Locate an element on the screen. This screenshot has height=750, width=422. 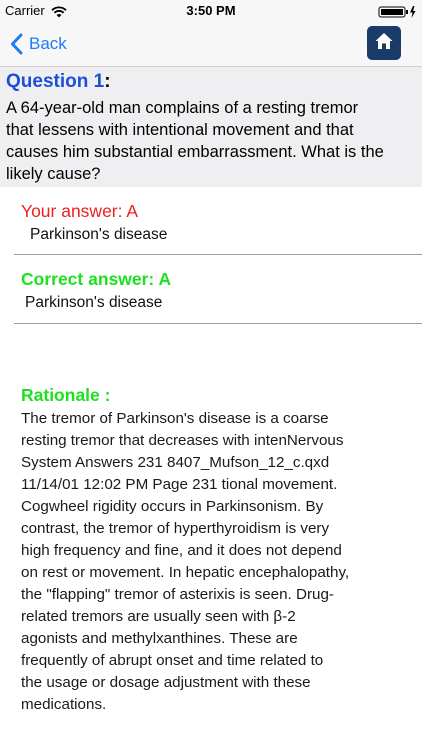
status-time: 3:50 PM is located at coordinates (211, 10).